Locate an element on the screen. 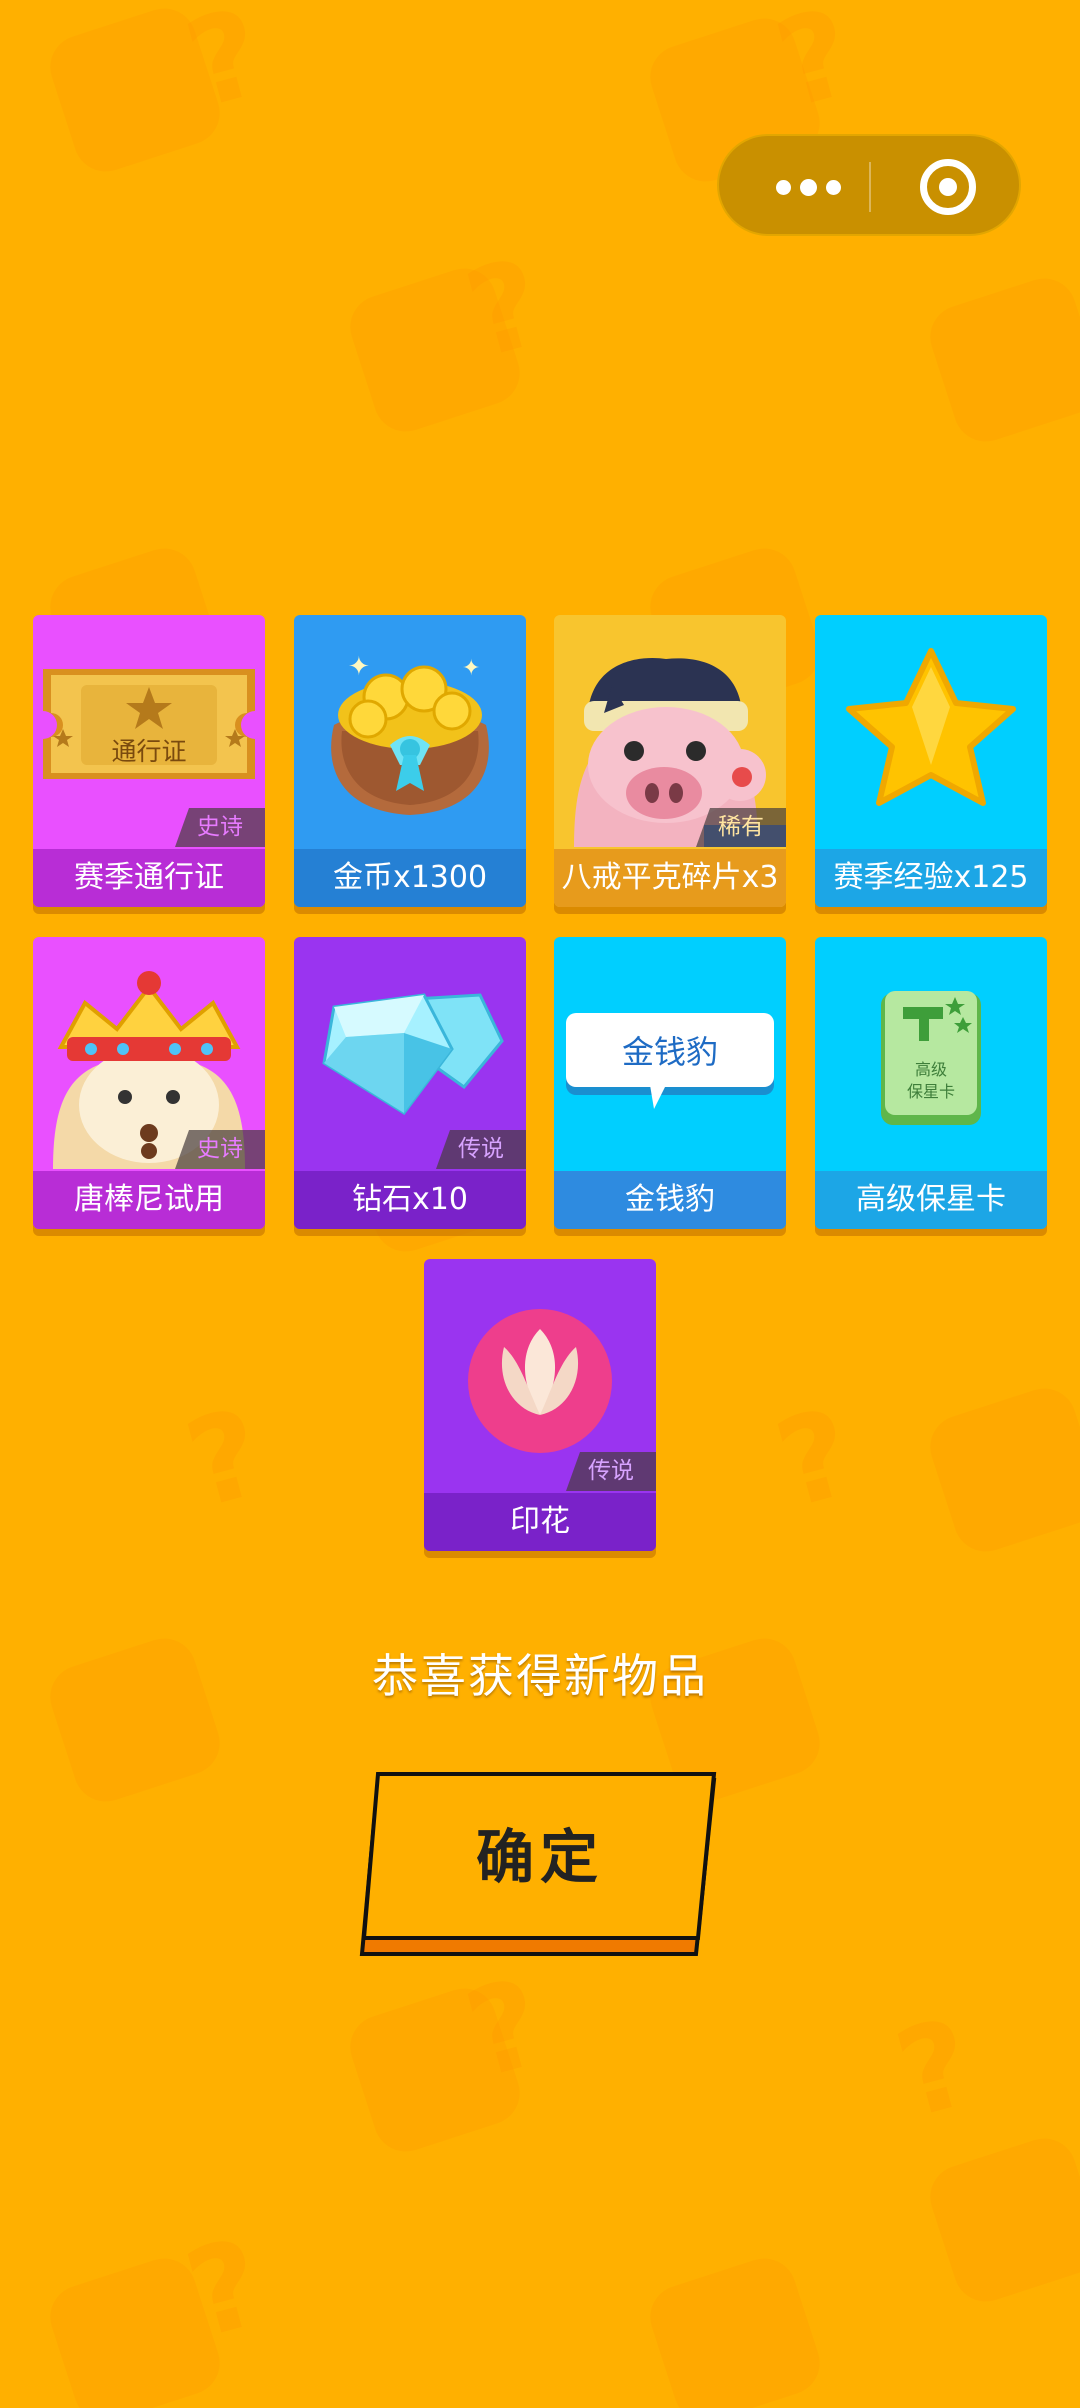 This screenshot has width=1080, height=2408. reward-card: ✦ ✦ 金币x1300 is located at coordinates (410, 761).